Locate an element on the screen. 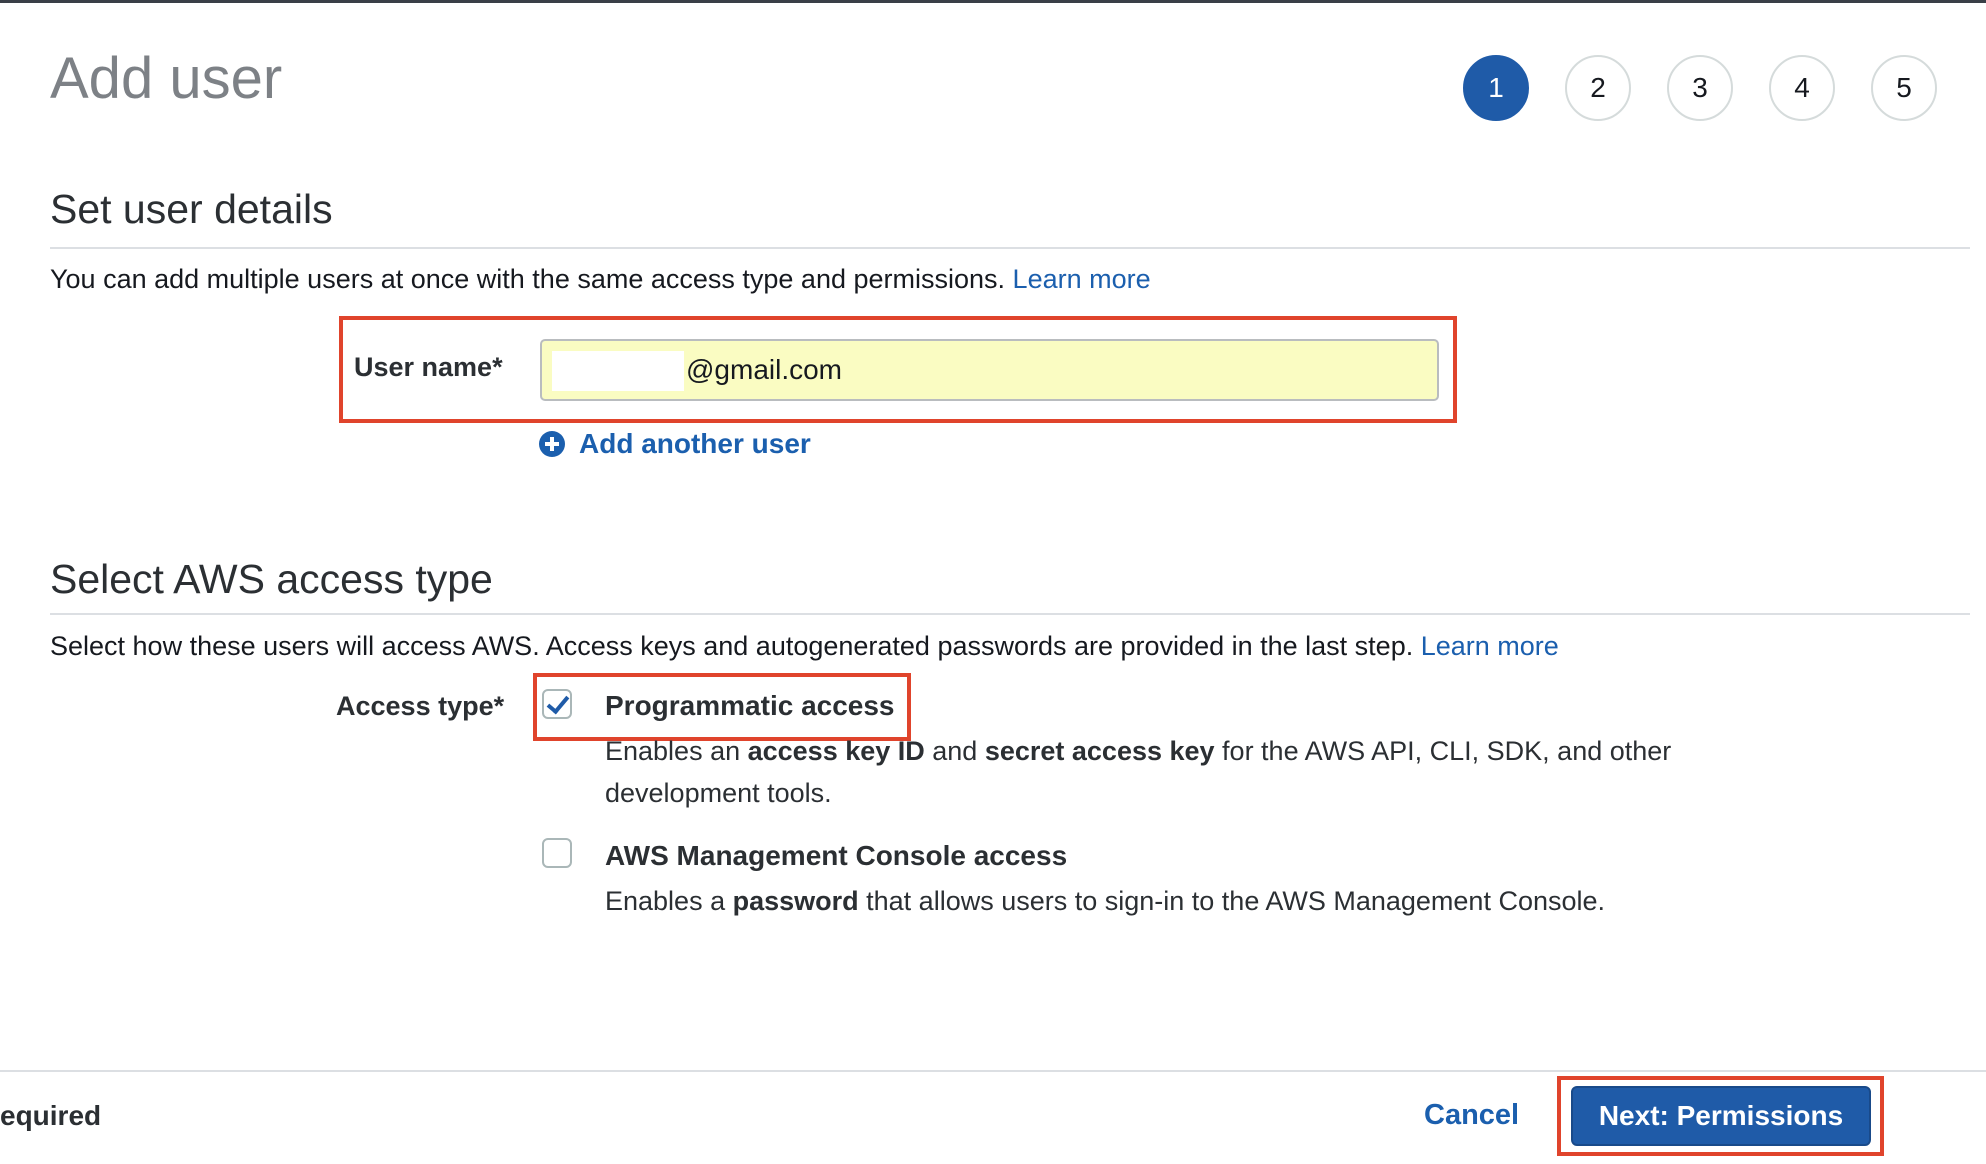  user-name-label: User name* is located at coordinates (428, 367).